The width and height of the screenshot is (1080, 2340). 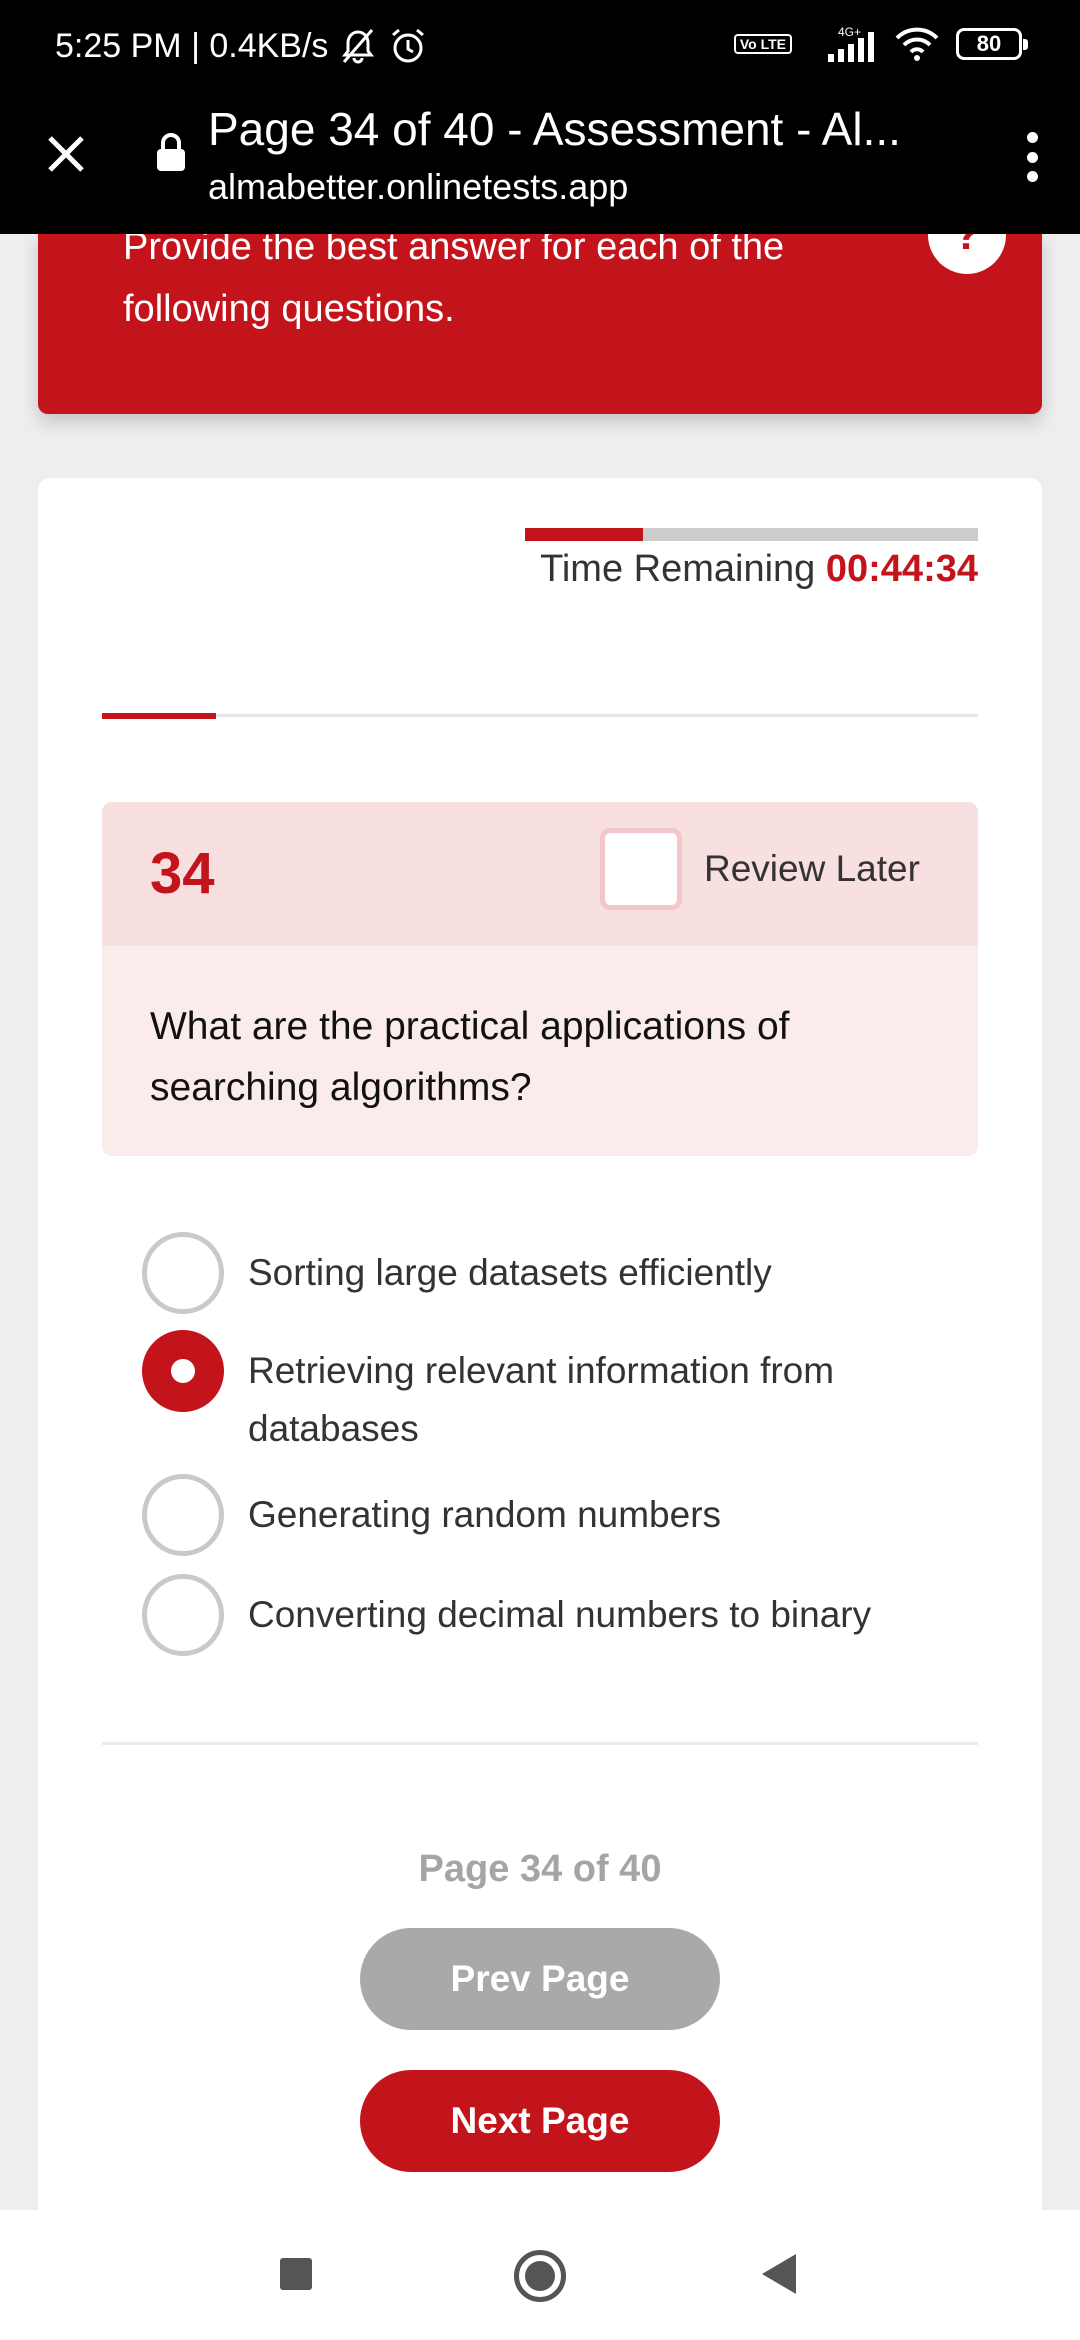 What do you see at coordinates (812, 869) in the screenshot?
I see `review-later-label: Review Later` at bounding box center [812, 869].